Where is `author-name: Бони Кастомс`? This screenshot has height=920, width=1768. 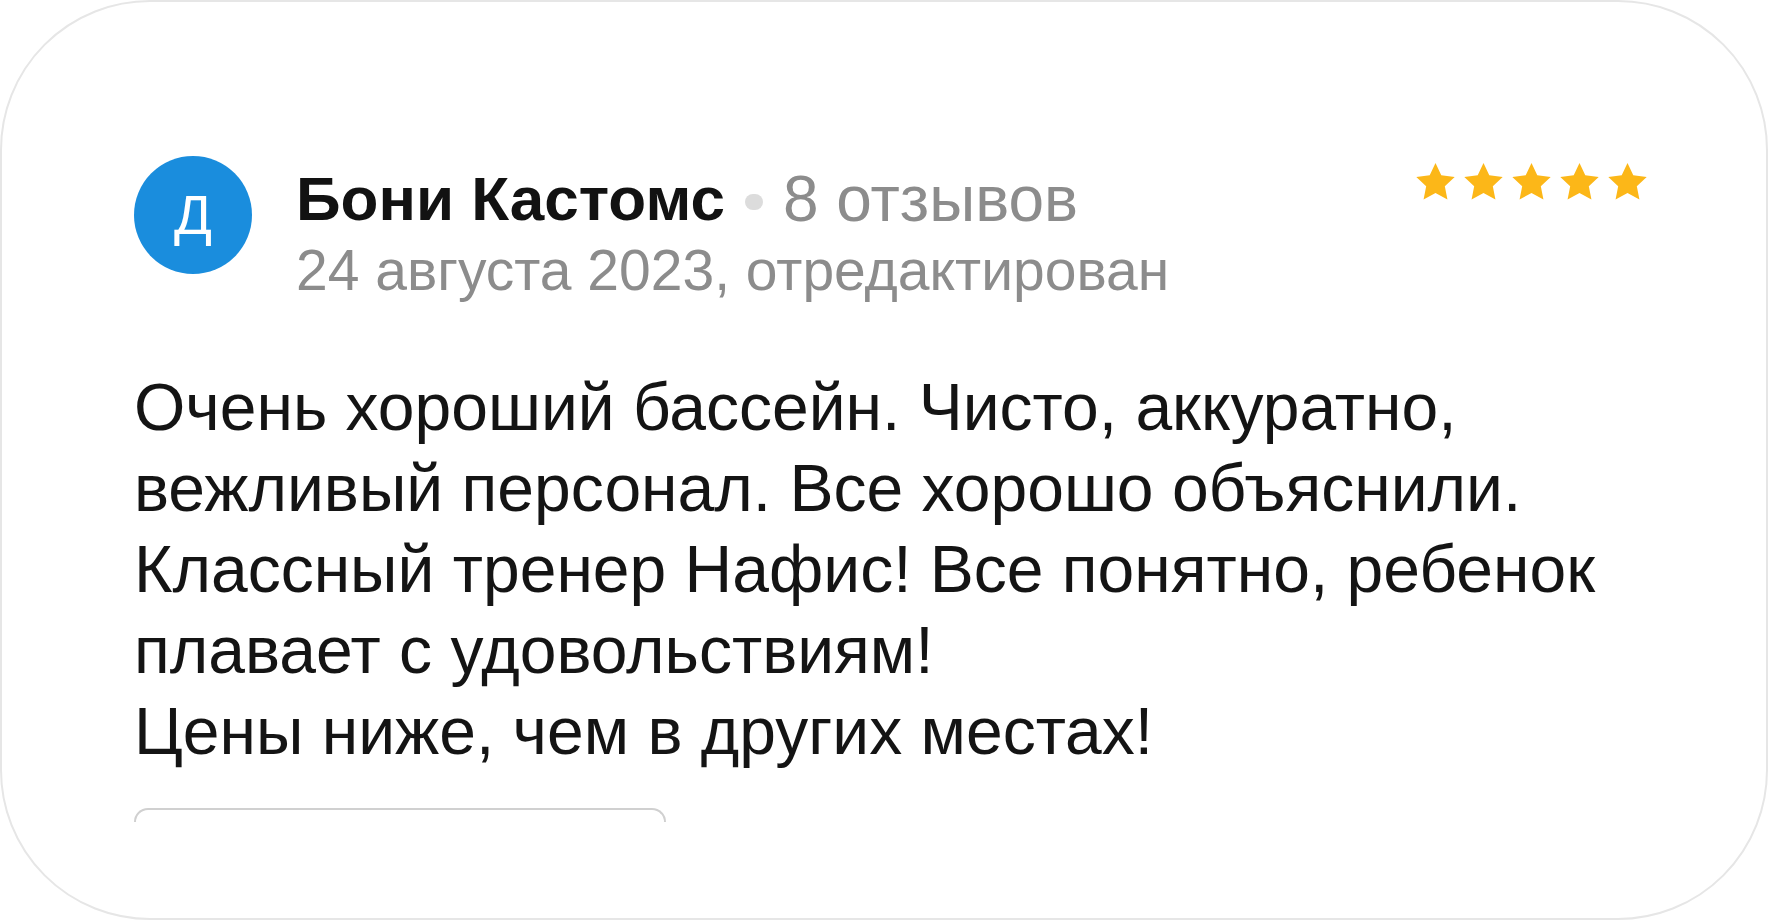 author-name: Бони Кастомс is located at coordinates (510, 199).